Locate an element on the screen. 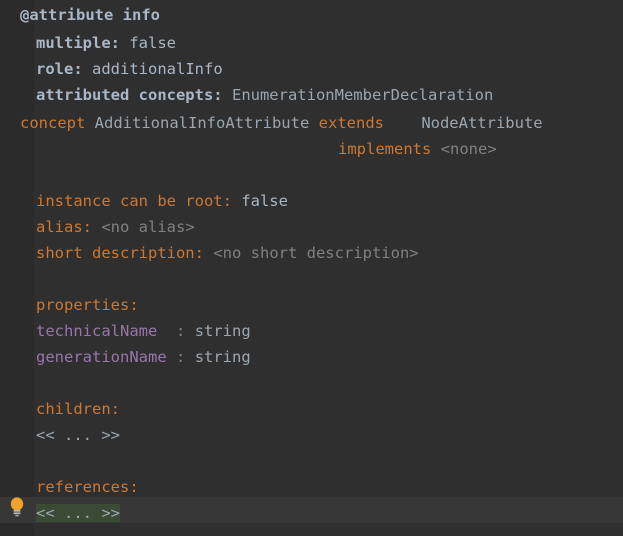 This screenshot has width=623, height=536. code-line-references-collapsed: << ... >> is located at coordinates (311, 513).